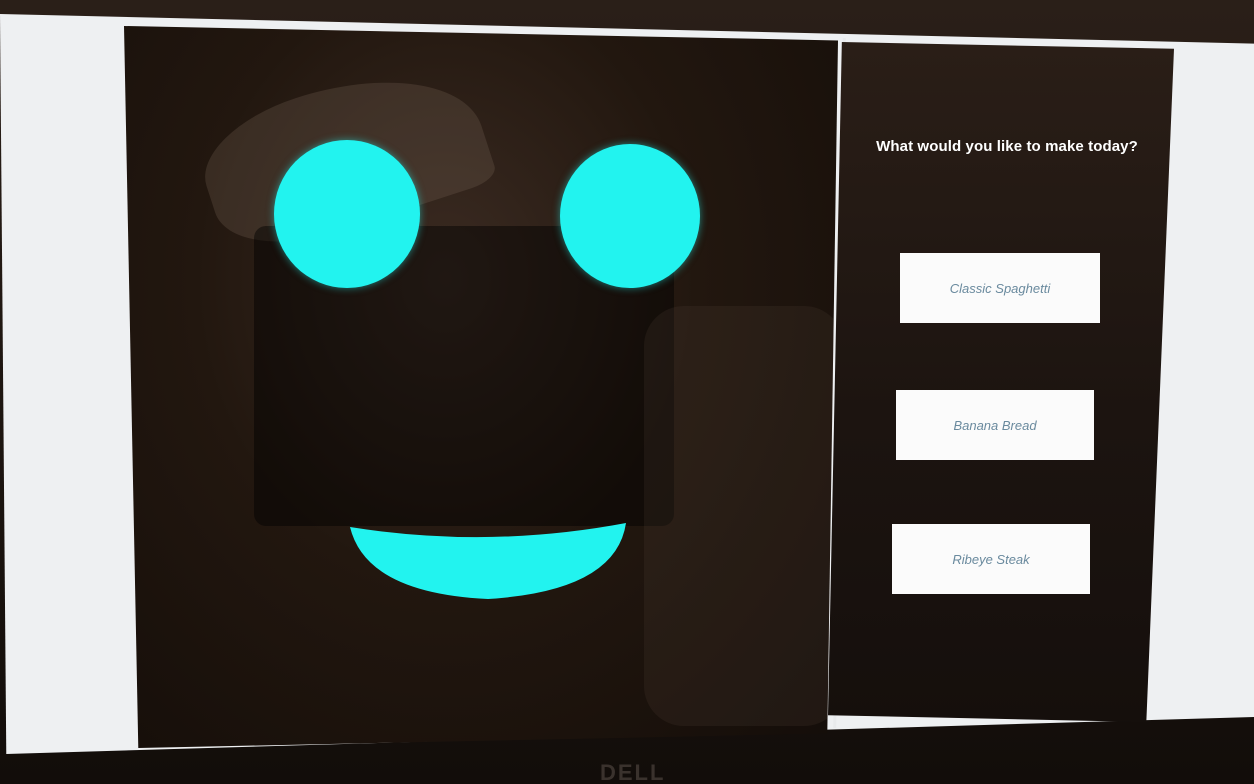 The image size is (1254, 784). I want to click on recipe-button-ribeye-steak: Ribeye Steak, so click(991, 559).